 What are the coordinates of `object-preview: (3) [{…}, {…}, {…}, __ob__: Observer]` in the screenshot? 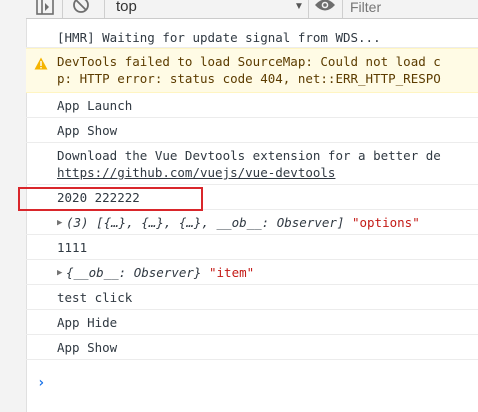 It's located at (205, 222).